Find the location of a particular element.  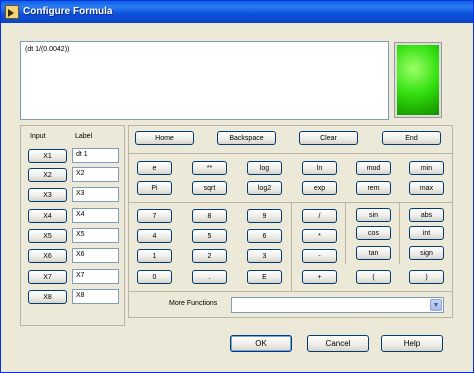

keypad-divider is located at coordinates (291, 247).